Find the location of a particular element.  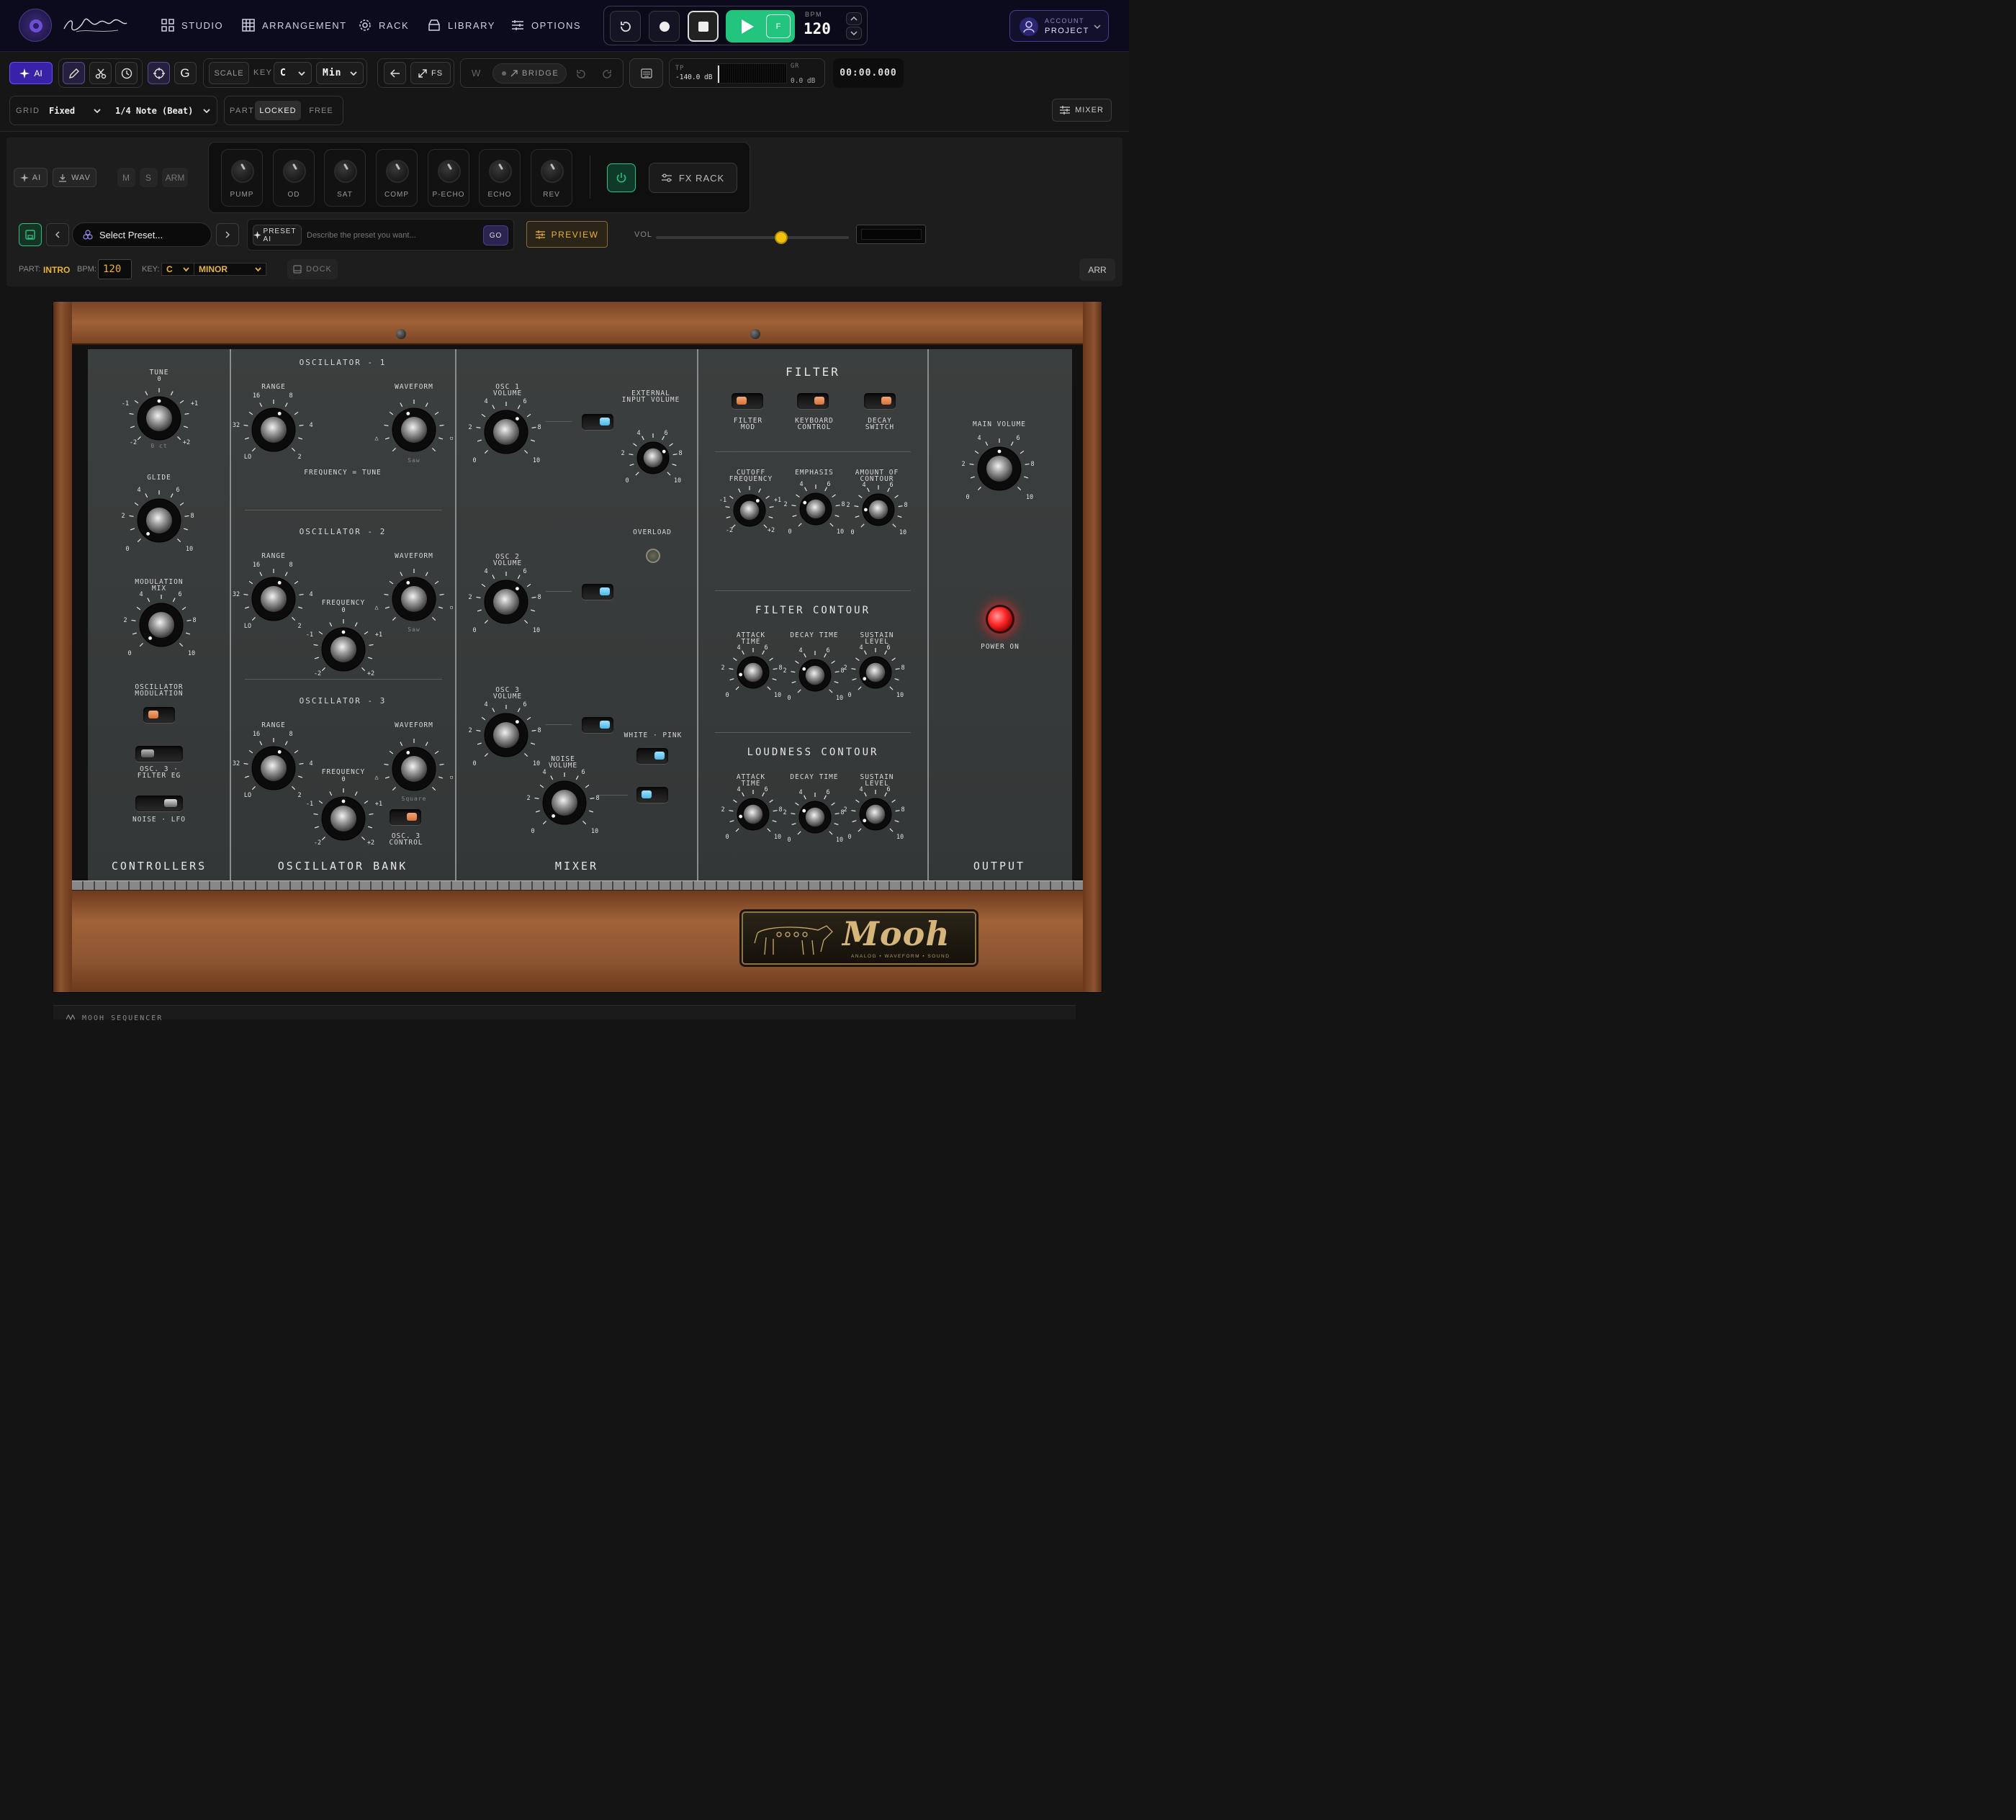

osc3-filter-switch is located at coordinates (159, 754).